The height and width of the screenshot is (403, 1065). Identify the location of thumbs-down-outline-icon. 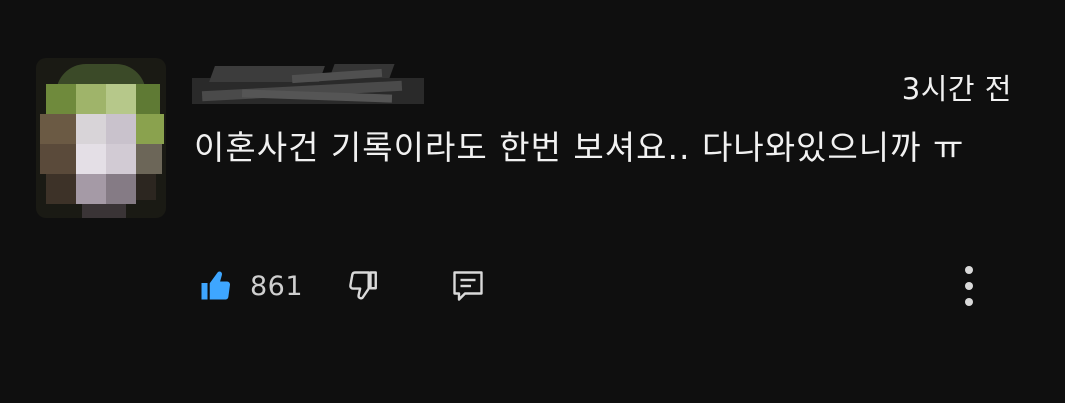
(363, 286).